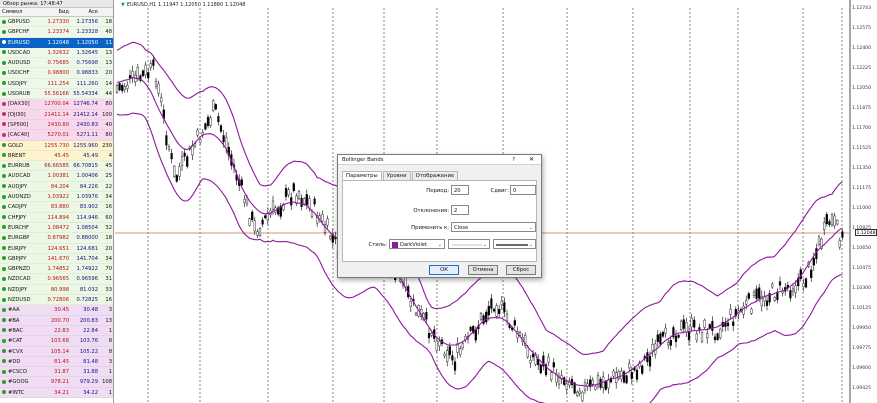  What do you see at coordinates (59, 186) in the screenshot?
I see `bid-cell: 84.204` at bounding box center [59, 186].